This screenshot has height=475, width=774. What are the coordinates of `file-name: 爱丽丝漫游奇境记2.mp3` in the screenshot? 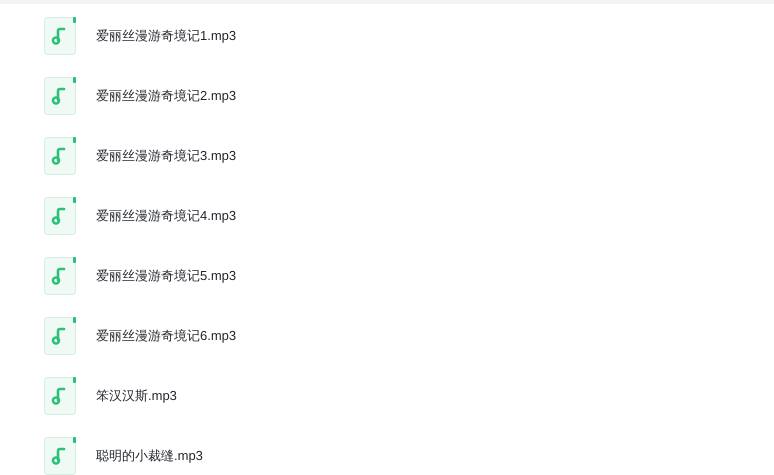 It's located at (166, 96).